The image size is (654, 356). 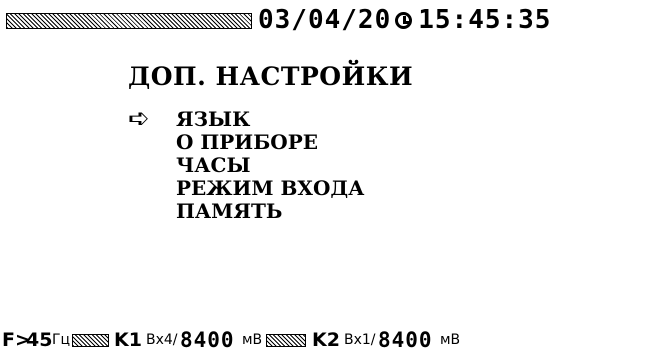 I want to click on page-title: ДОП. НАСТРОЙКИ, so click(x=271, y=76).